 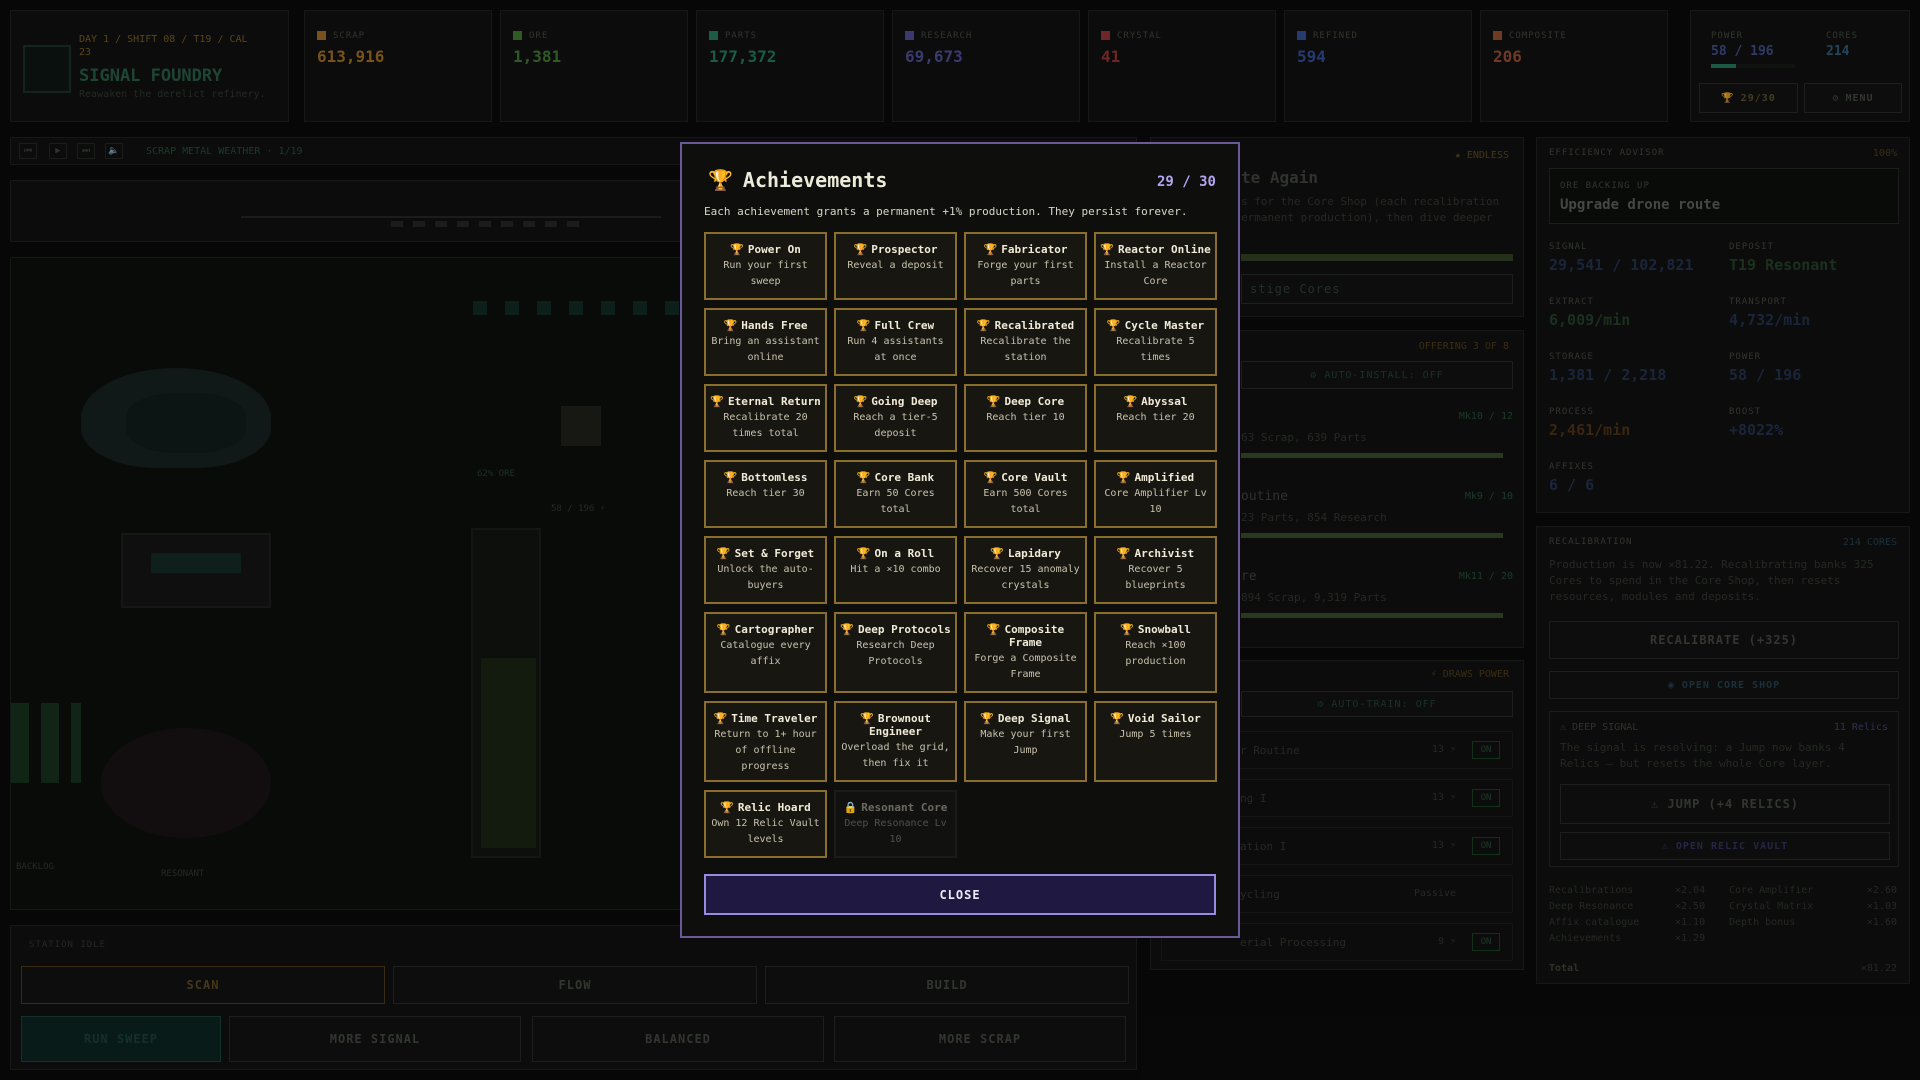 I want to click on achievement-desc: Reach a tier-5 deposit, so click(x=895, y=425).